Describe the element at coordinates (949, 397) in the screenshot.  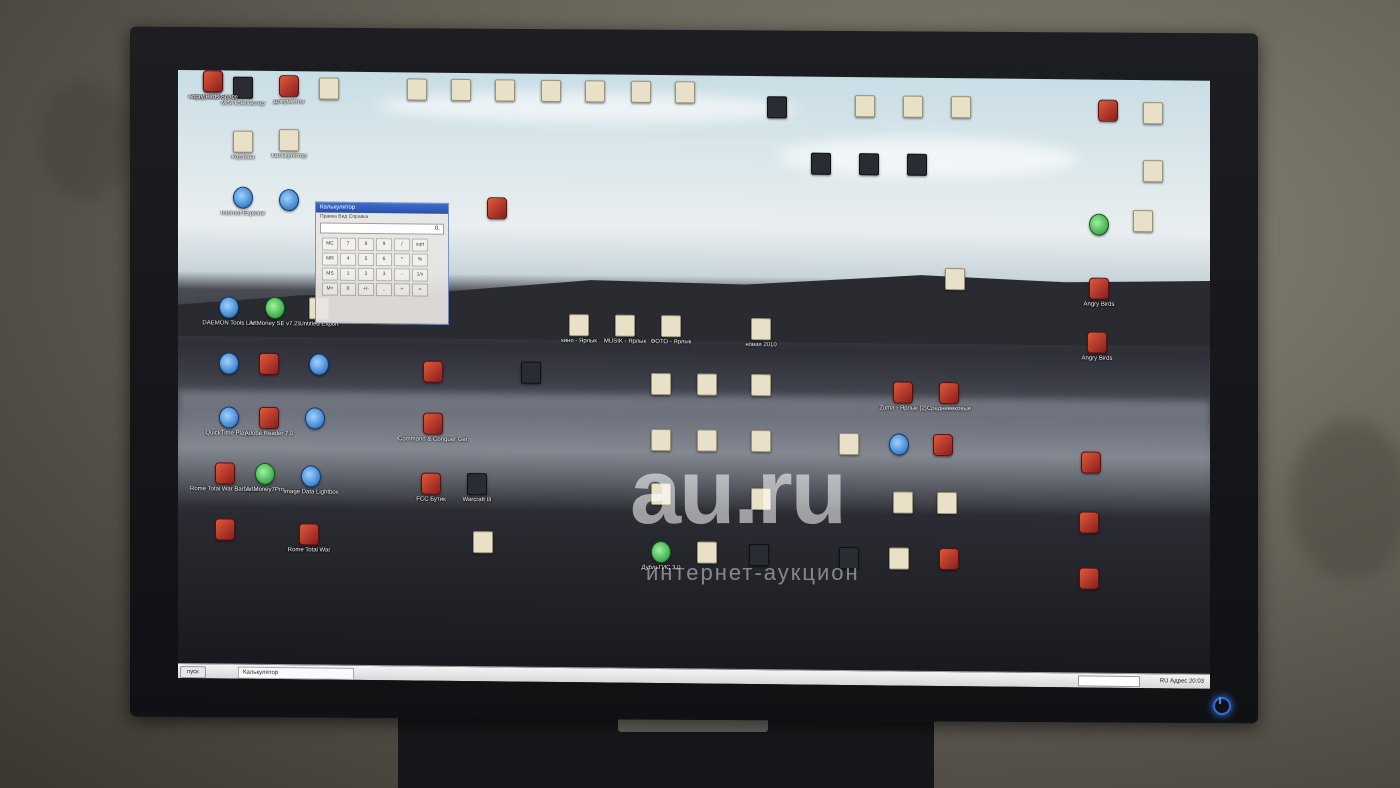
I see `desktop-icon: Средневековые` at that location.